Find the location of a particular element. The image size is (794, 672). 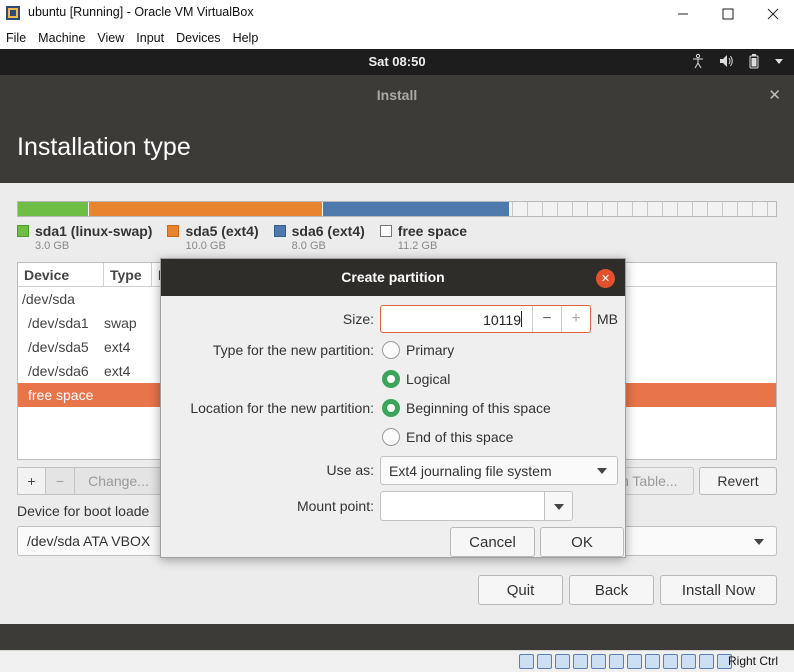

system-menu-arrow-icon is located at coordinates (779, 61).